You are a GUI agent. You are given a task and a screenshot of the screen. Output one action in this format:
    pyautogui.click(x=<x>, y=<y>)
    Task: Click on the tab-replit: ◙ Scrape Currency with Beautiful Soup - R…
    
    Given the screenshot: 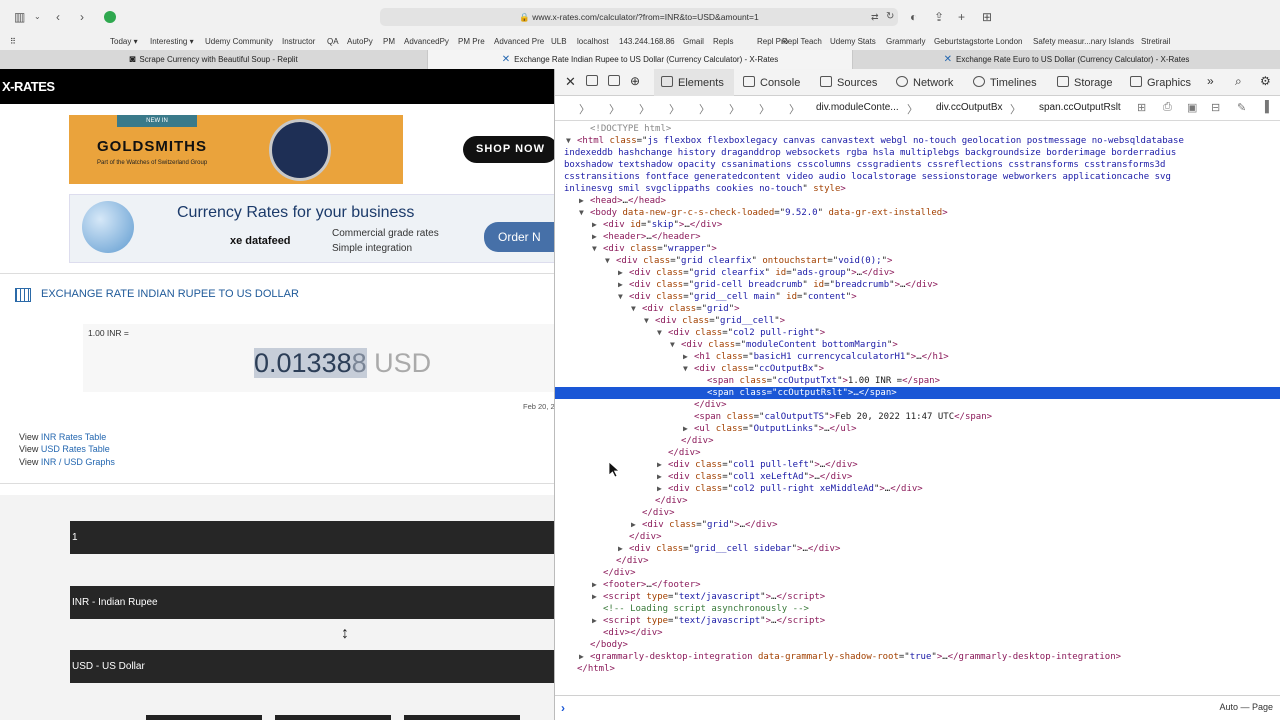 What is the action you would take?
    pyautogui.click(x=213, y=59)
    